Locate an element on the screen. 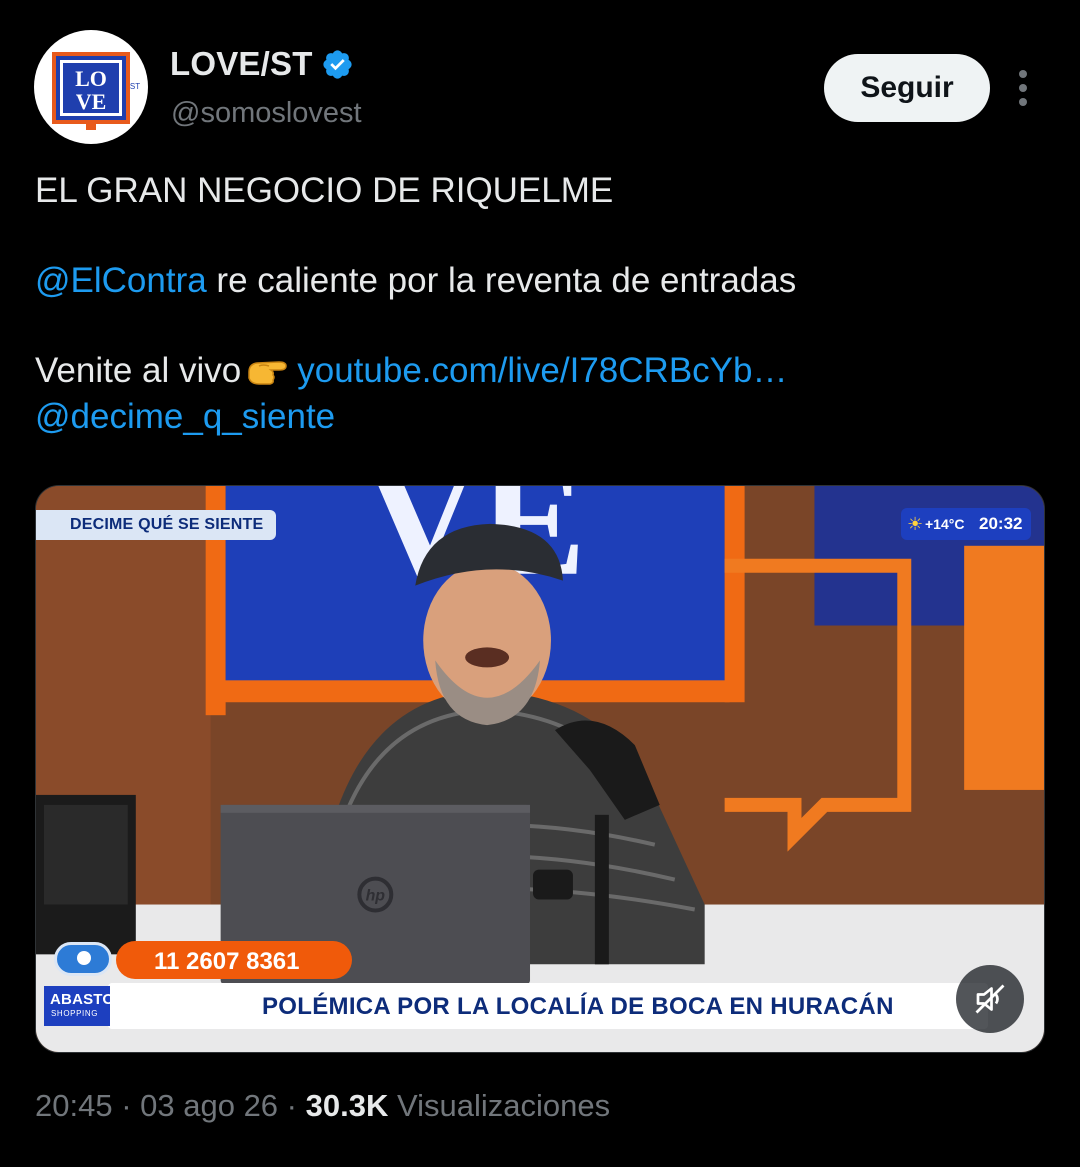 The width and height of the screenshot is (1080, 1167). avatar-text-bottom: VE is located at coordinates (91, 101).